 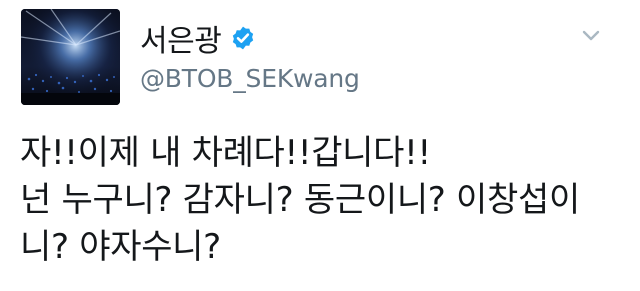 I want to click on avatar, so click(x=70, y=57).